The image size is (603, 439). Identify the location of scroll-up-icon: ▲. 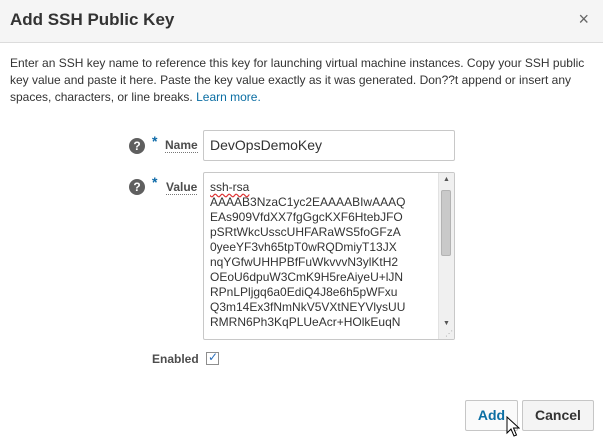
(446, 180).